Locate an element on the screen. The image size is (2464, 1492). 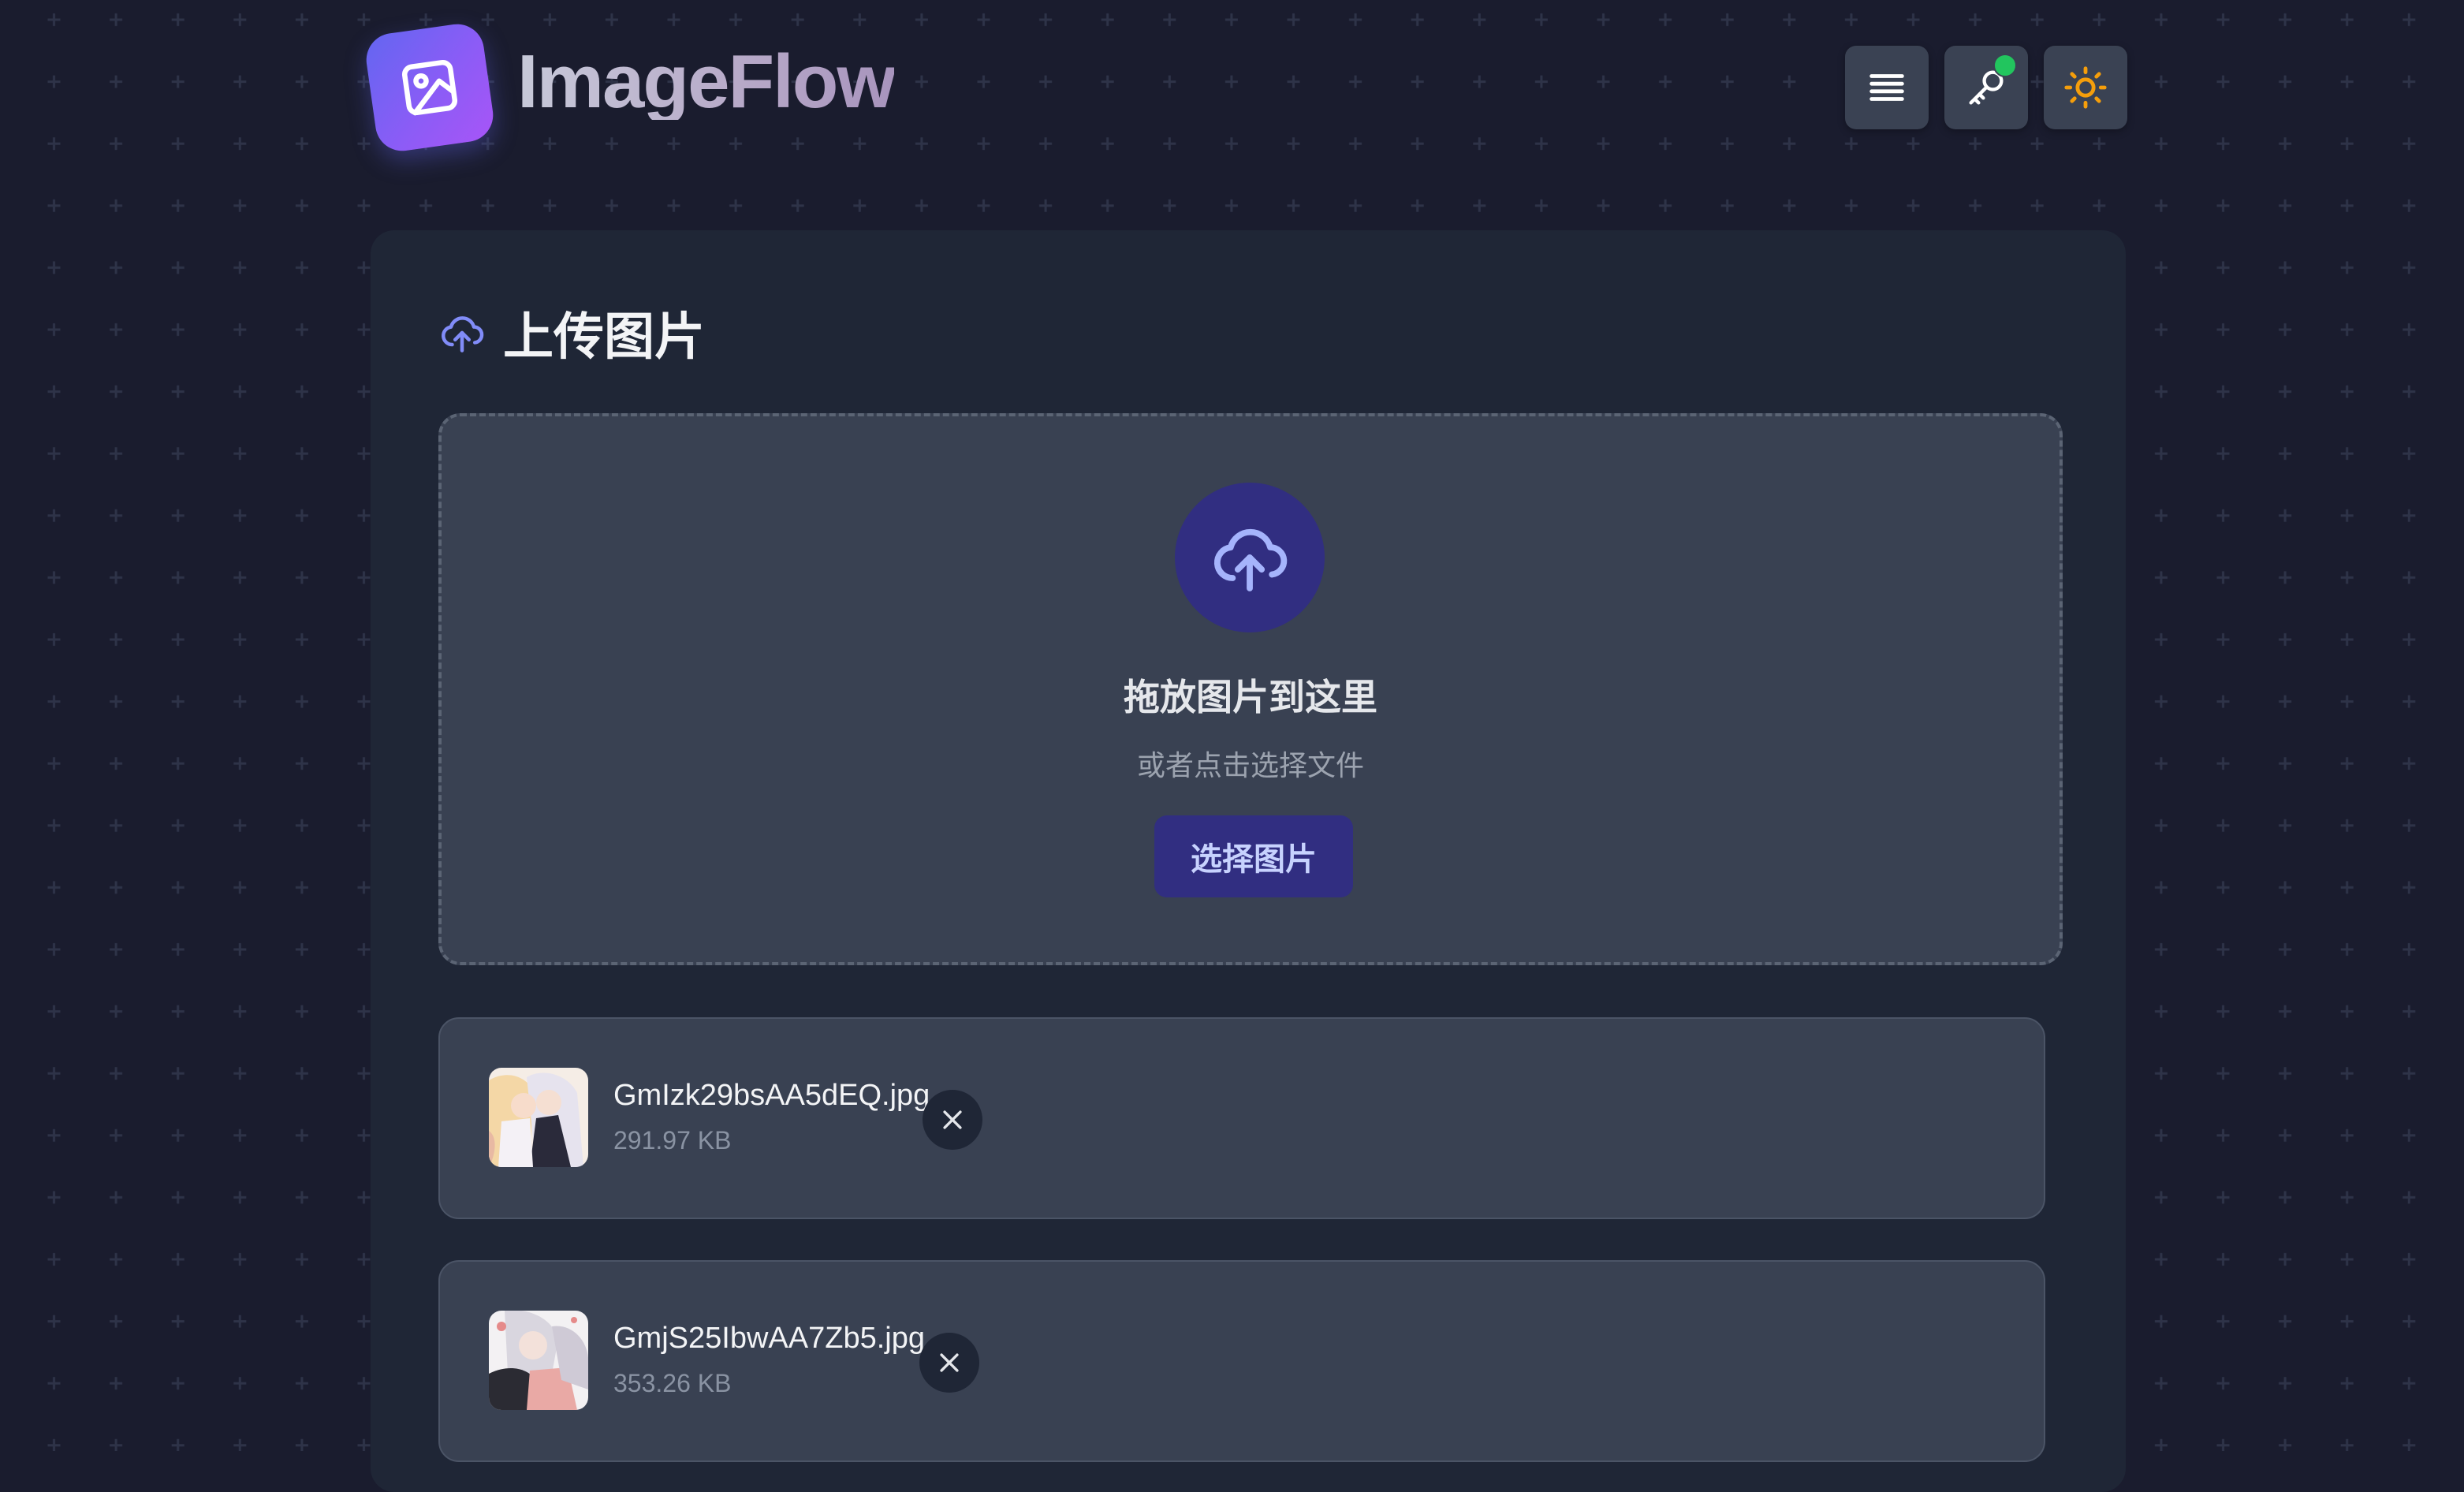
api-key-button is located at coordinates (1986, 87).